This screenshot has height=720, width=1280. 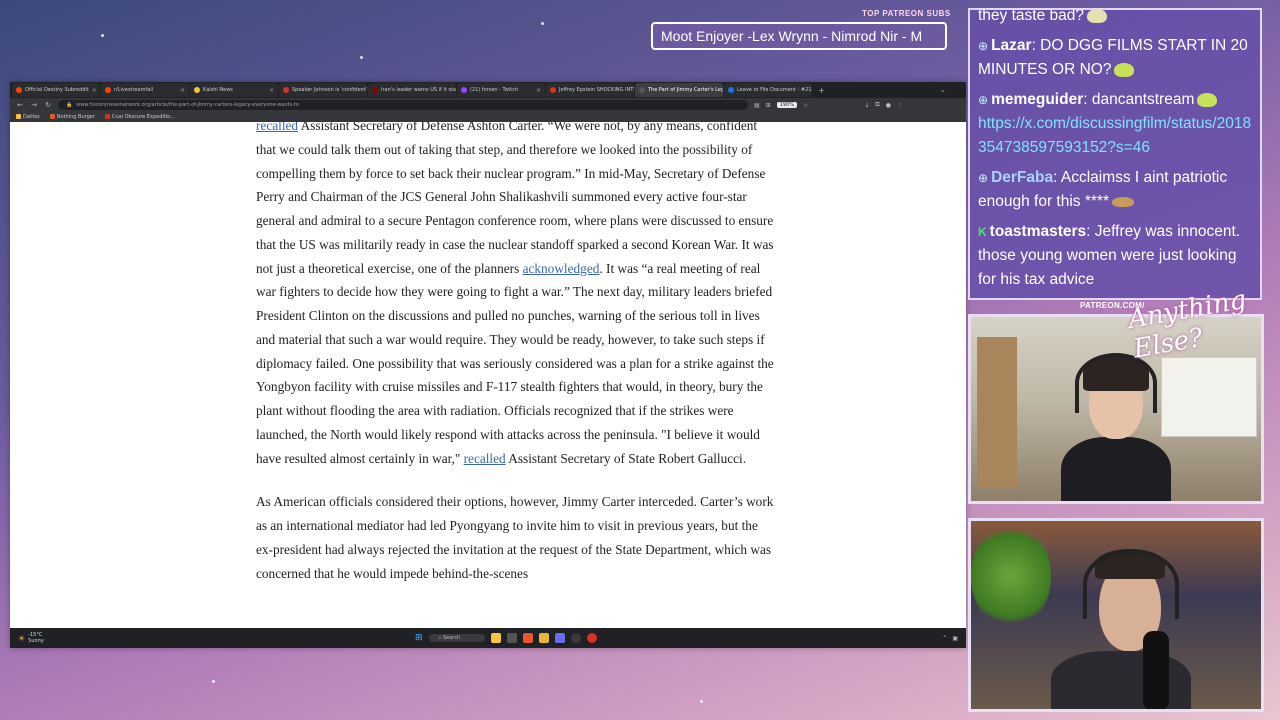 What do you see at coordinates (329, 90) in the screenshot?
I see `tab-label: Speaker Johnson is 'confident'` at bounding box center [329, 90].